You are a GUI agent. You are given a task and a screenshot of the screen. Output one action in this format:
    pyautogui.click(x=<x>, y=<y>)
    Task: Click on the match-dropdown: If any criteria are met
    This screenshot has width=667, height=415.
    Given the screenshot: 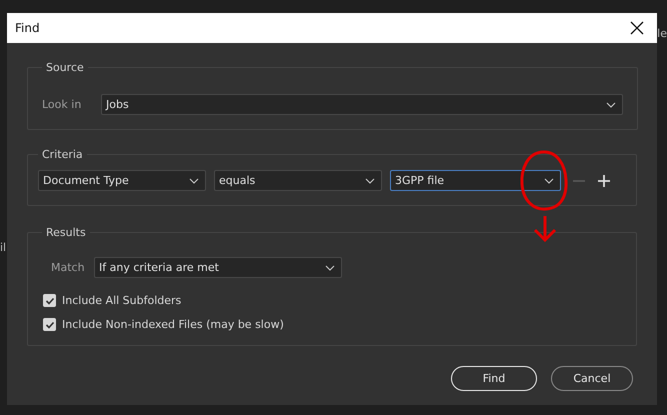 What is the action you would take?
    pyautogui.click(x=218, y=267)
    